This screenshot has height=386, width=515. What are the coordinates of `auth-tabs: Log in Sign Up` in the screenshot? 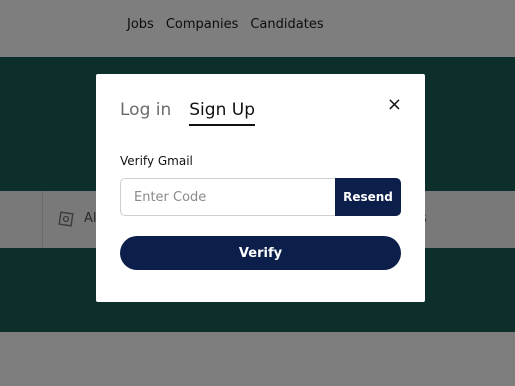 It's located at (187, 113).